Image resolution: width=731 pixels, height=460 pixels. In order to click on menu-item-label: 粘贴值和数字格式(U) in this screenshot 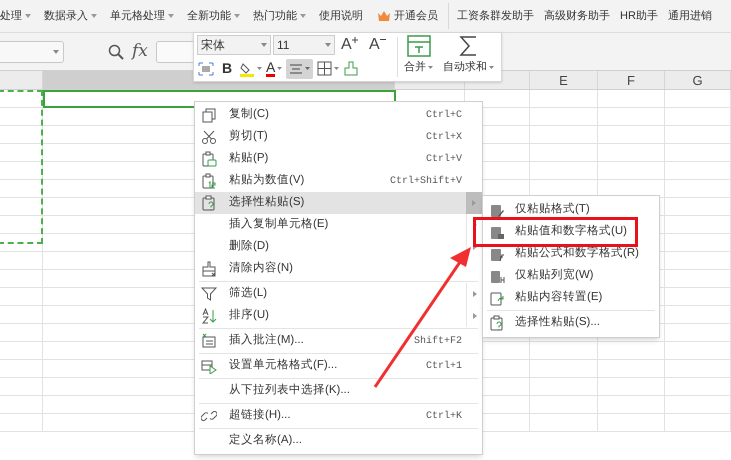, I will do `click(571, 231)`.